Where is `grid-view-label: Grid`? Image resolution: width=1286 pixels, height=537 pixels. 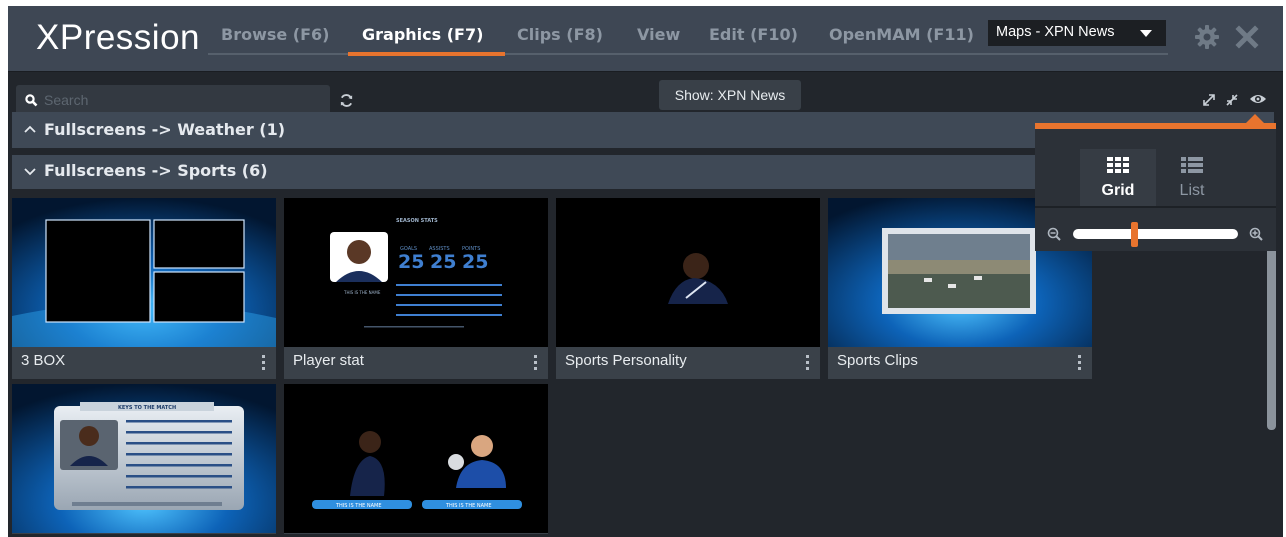 grid-view-label: Grid is located at coordinates (1118, 190).